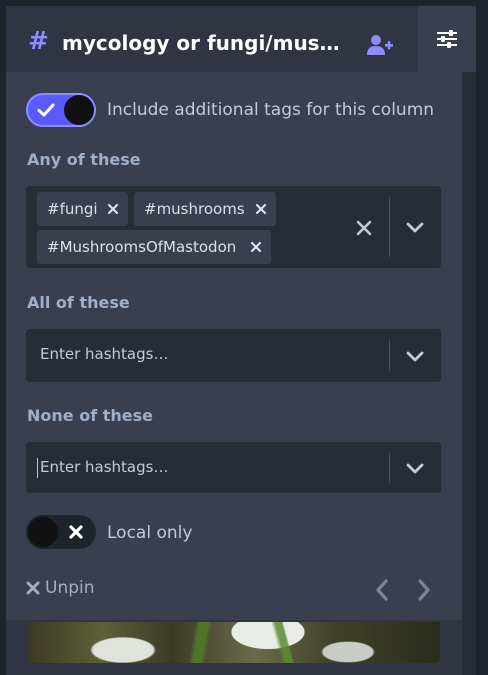 This screenshot has height=675, width=488. What do you see at coordinates (84, 159) in the screenshot?
I see `any-of-title: Any of these` at bounding box center [84, 159].